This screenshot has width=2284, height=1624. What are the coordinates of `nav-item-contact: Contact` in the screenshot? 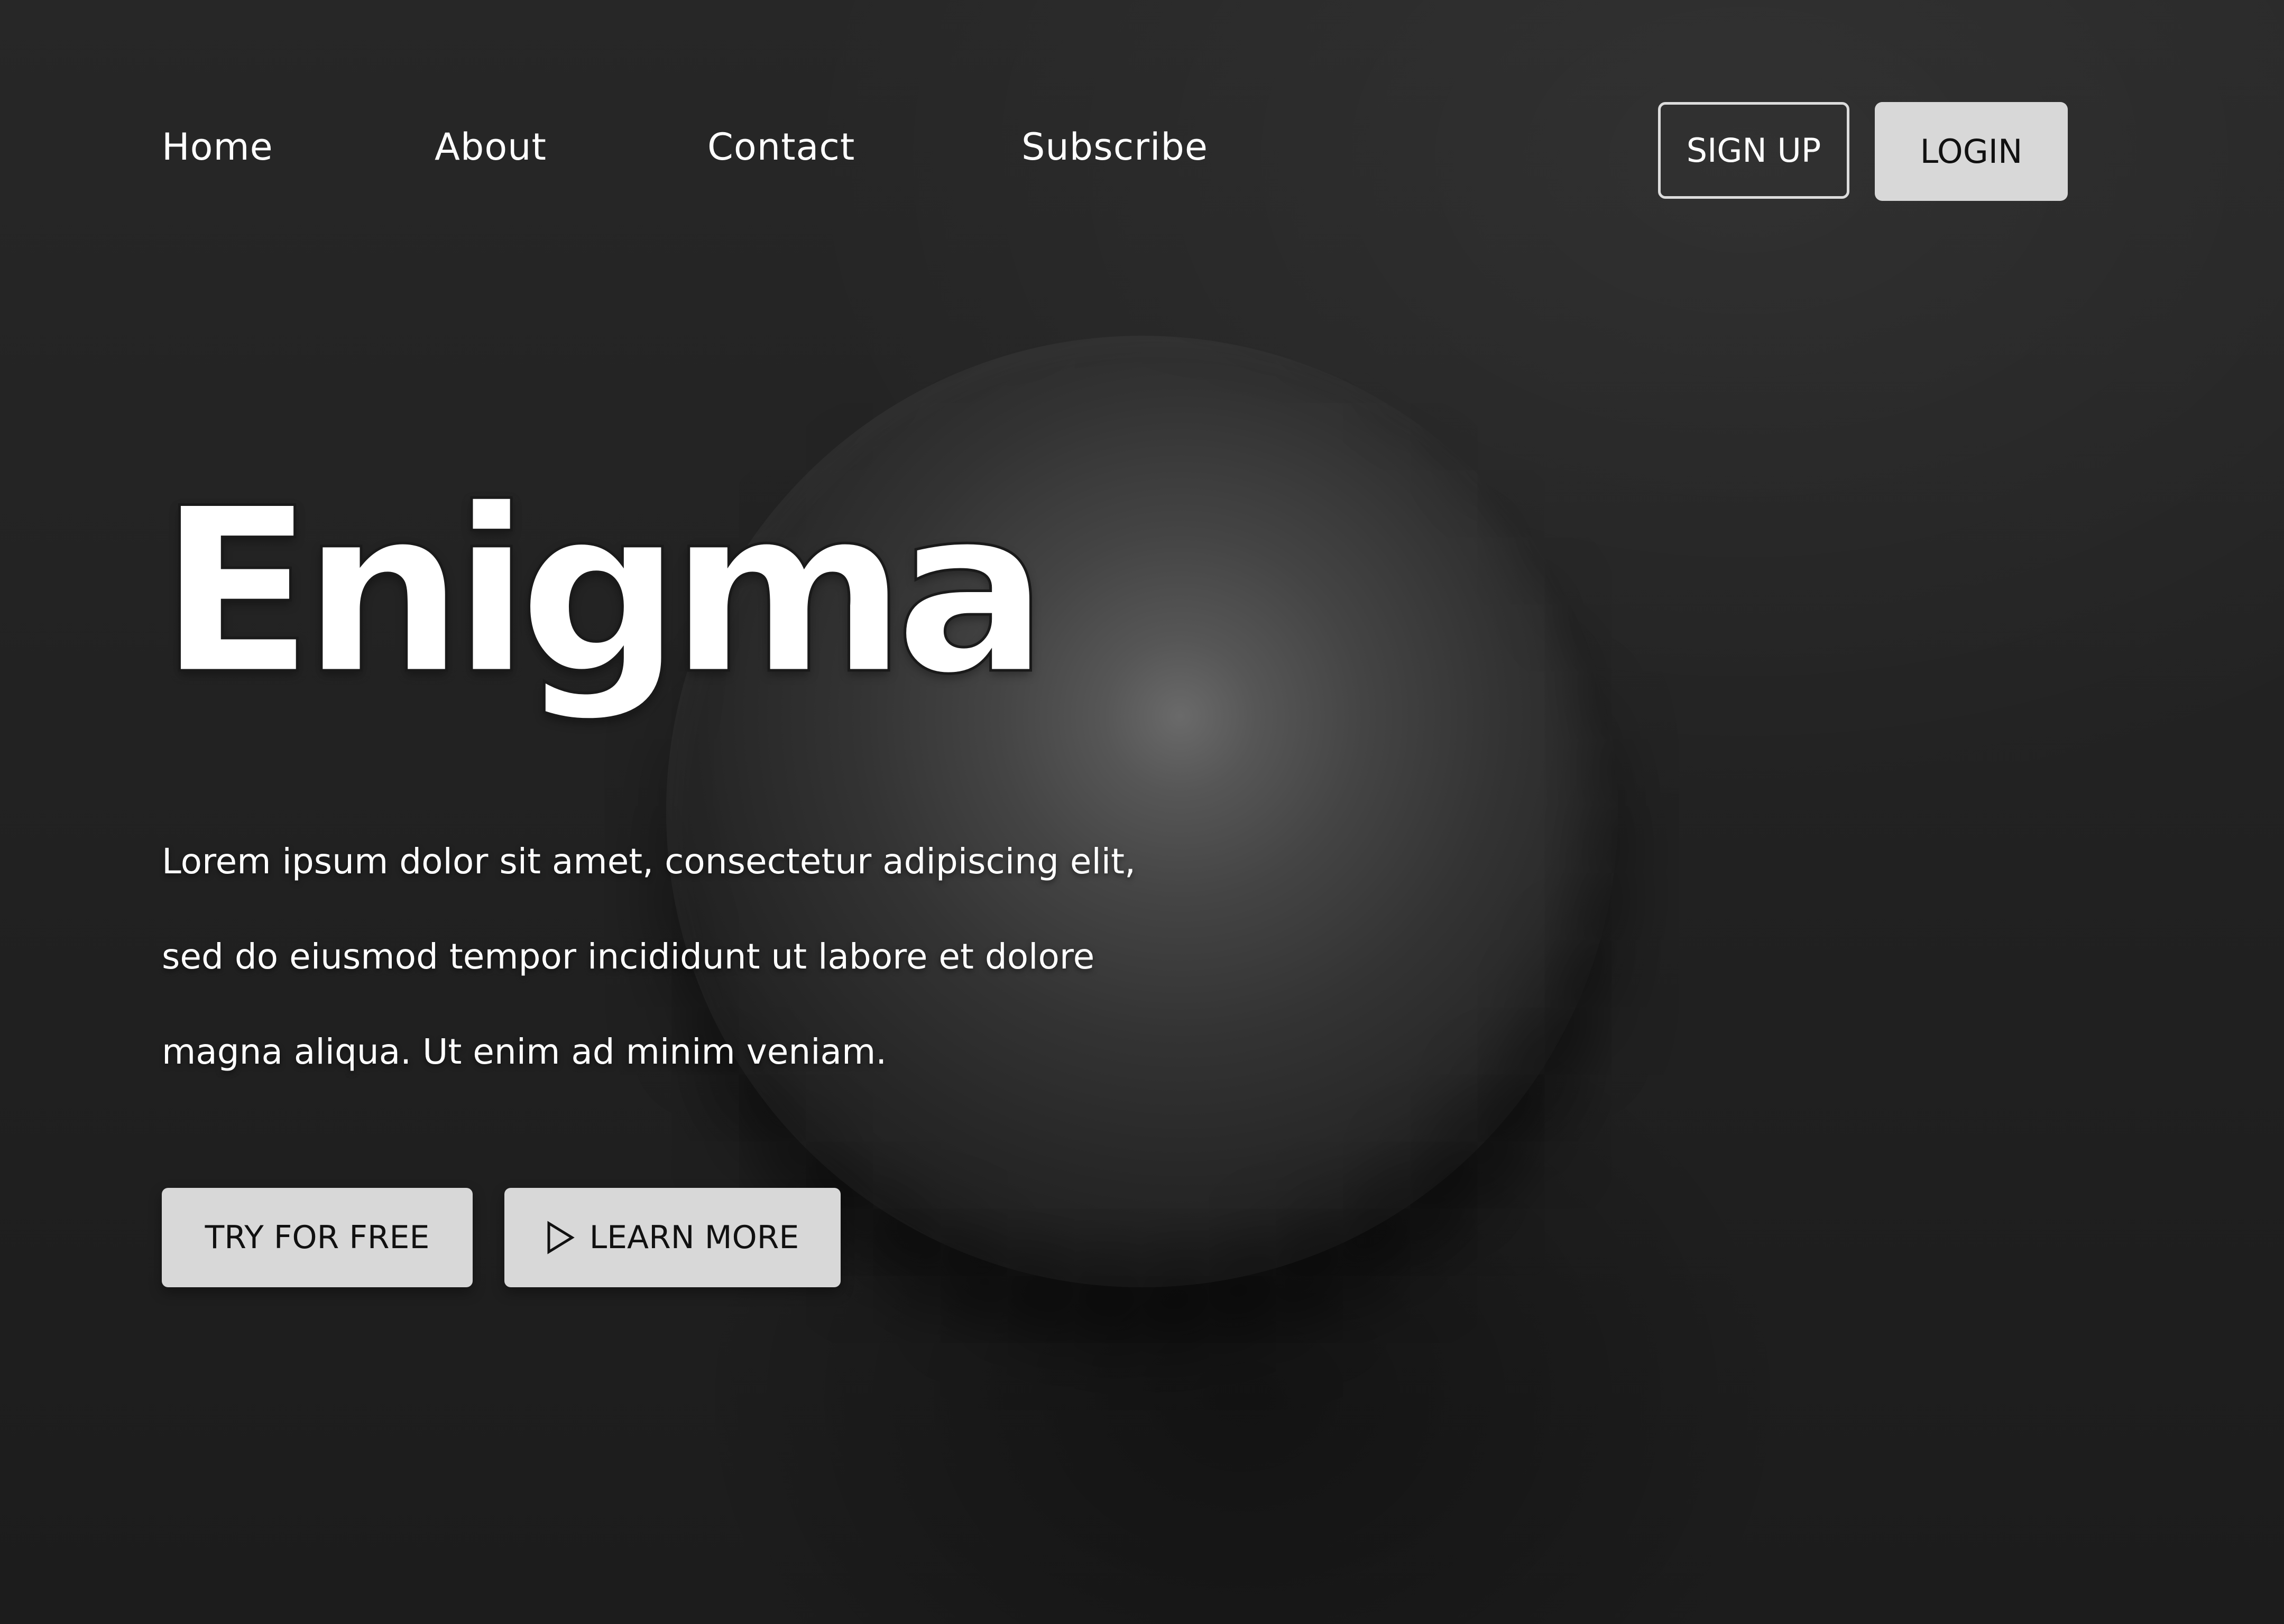 It's located at (781, 147).